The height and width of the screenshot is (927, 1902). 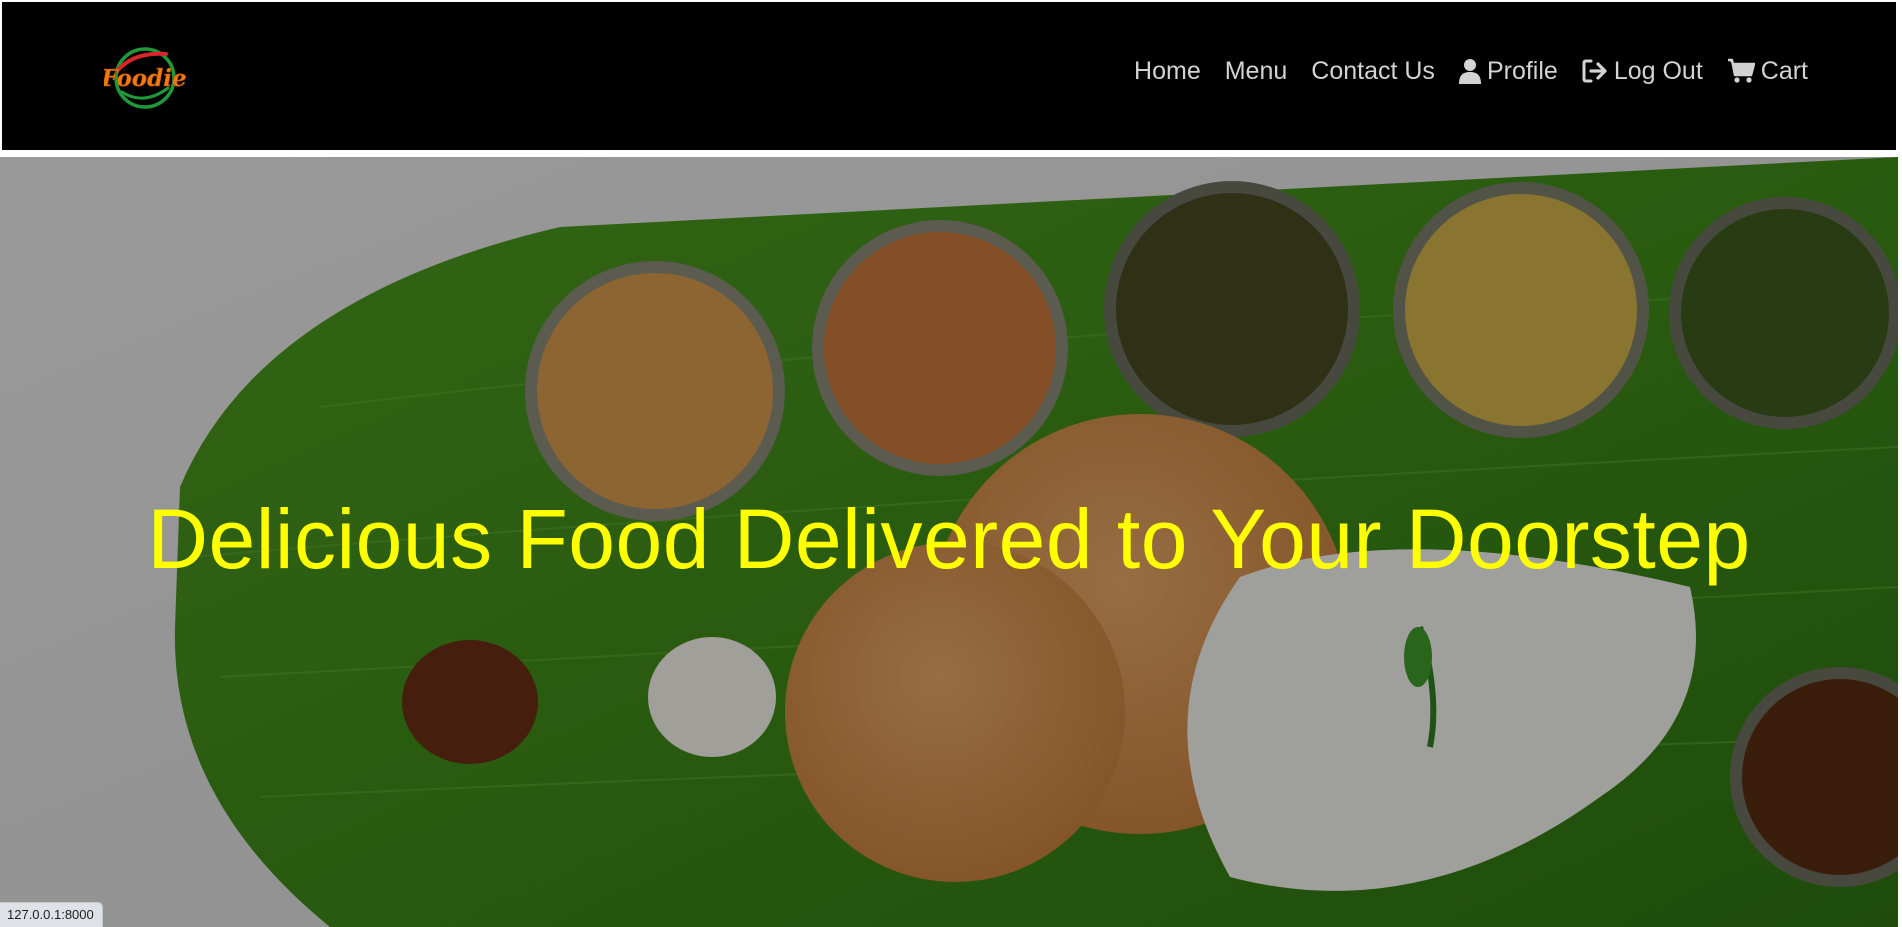 I want to click on brand-logo: Foodie, so click(x=143, y=78).